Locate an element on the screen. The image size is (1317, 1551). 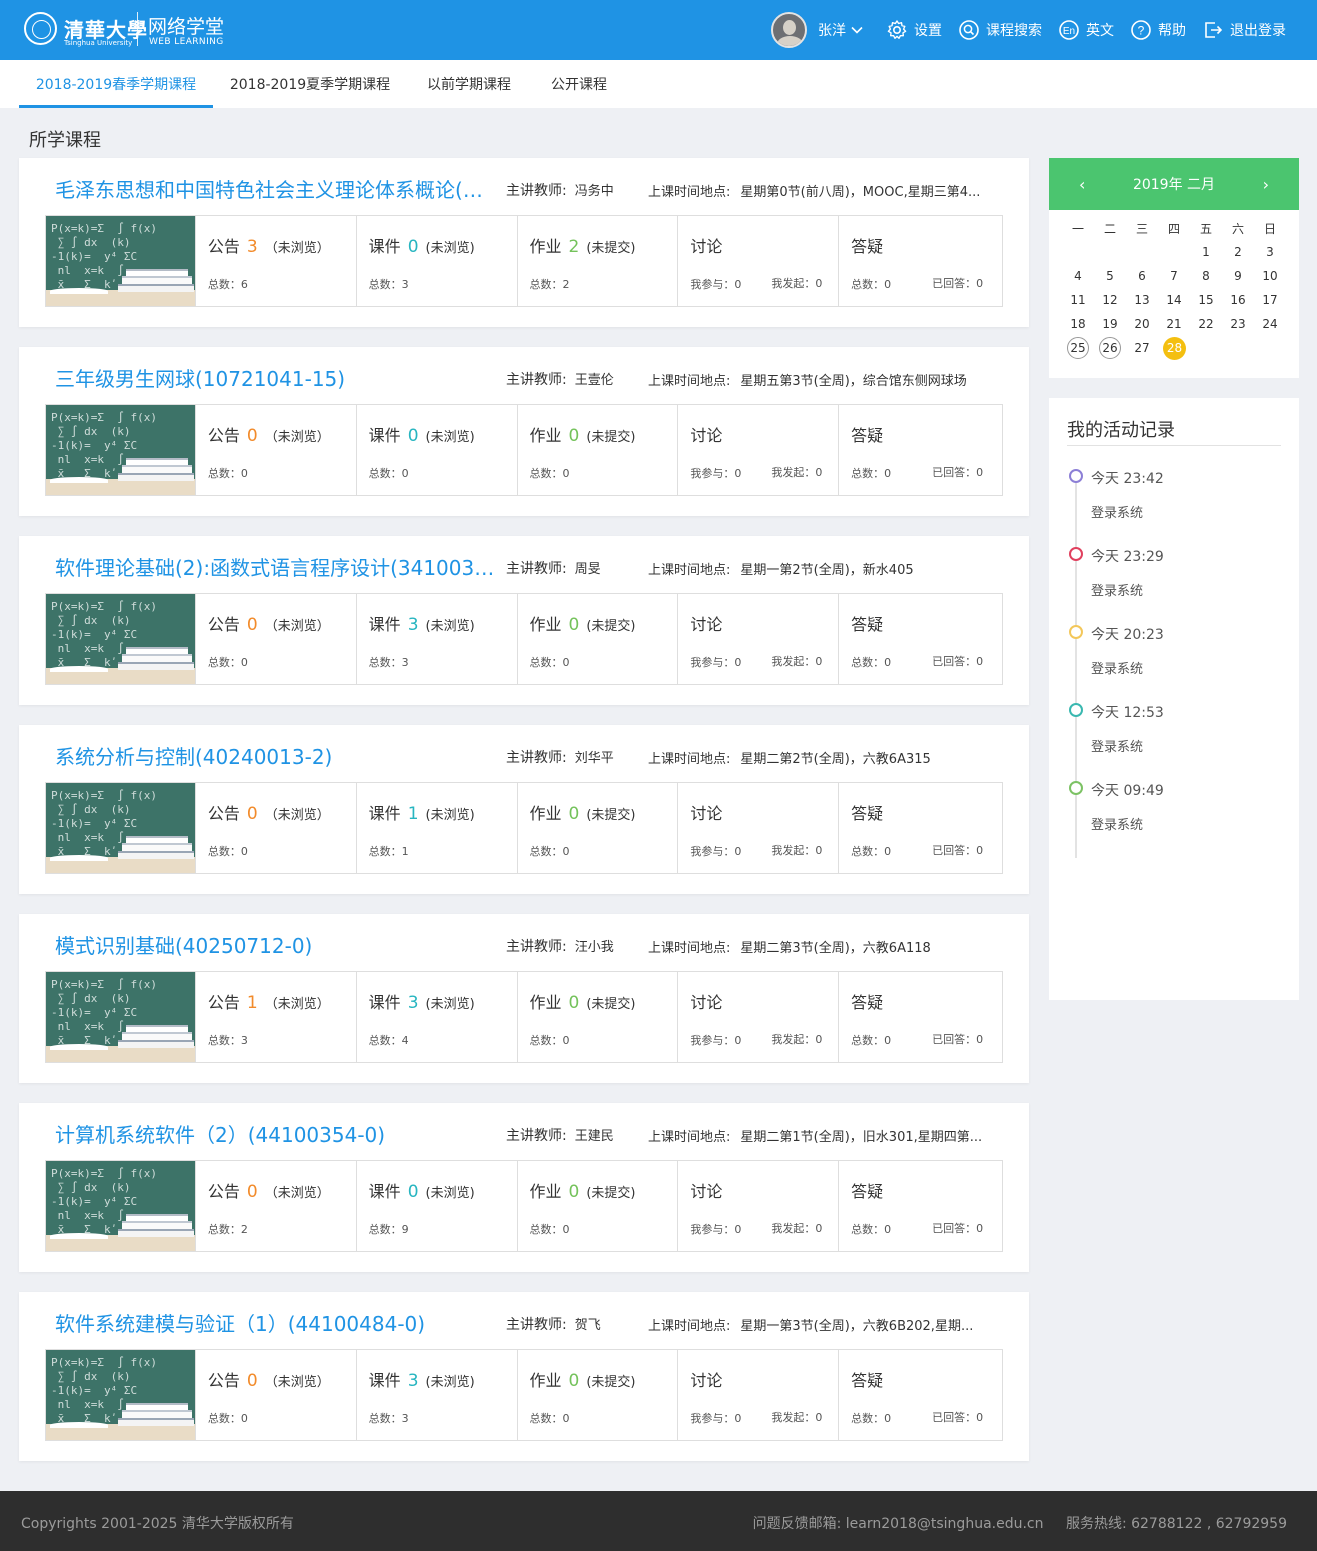
chevron-down-icon is located at coordinates (857, 30).